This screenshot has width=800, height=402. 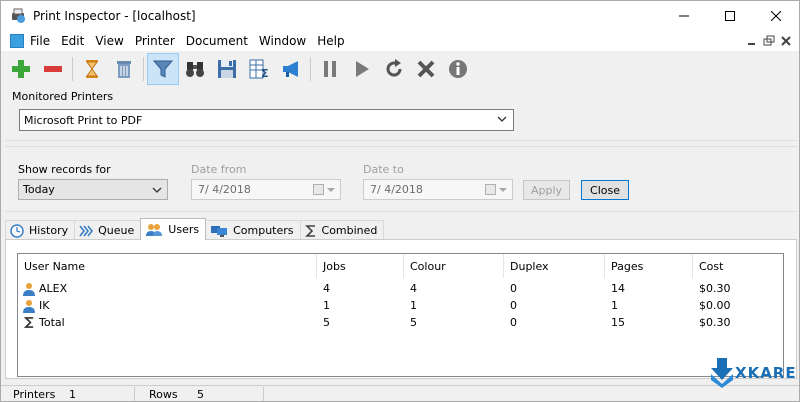 What do you see at coordinates (614, 305) in the screenshot?
I see `cell-pages: 1` at bounding box center [614, 305].